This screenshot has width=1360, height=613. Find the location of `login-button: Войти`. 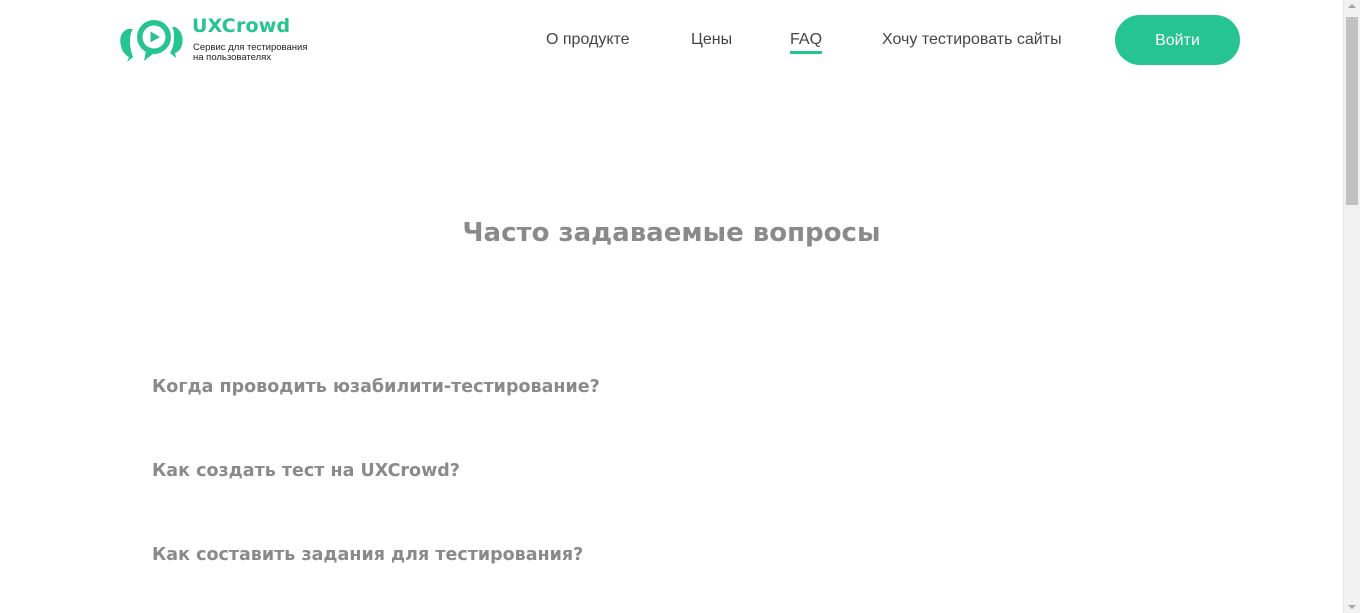

login-button: Войти is located at coordinates (1177, 40).